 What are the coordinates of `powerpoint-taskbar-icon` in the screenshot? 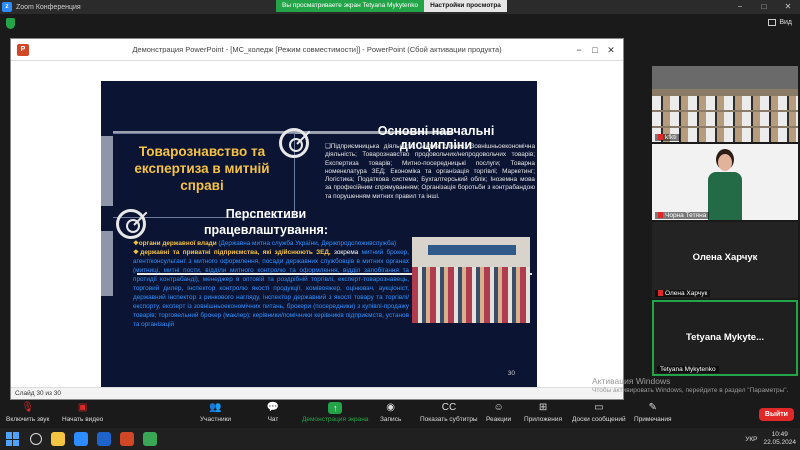 It's located at (127, 439).